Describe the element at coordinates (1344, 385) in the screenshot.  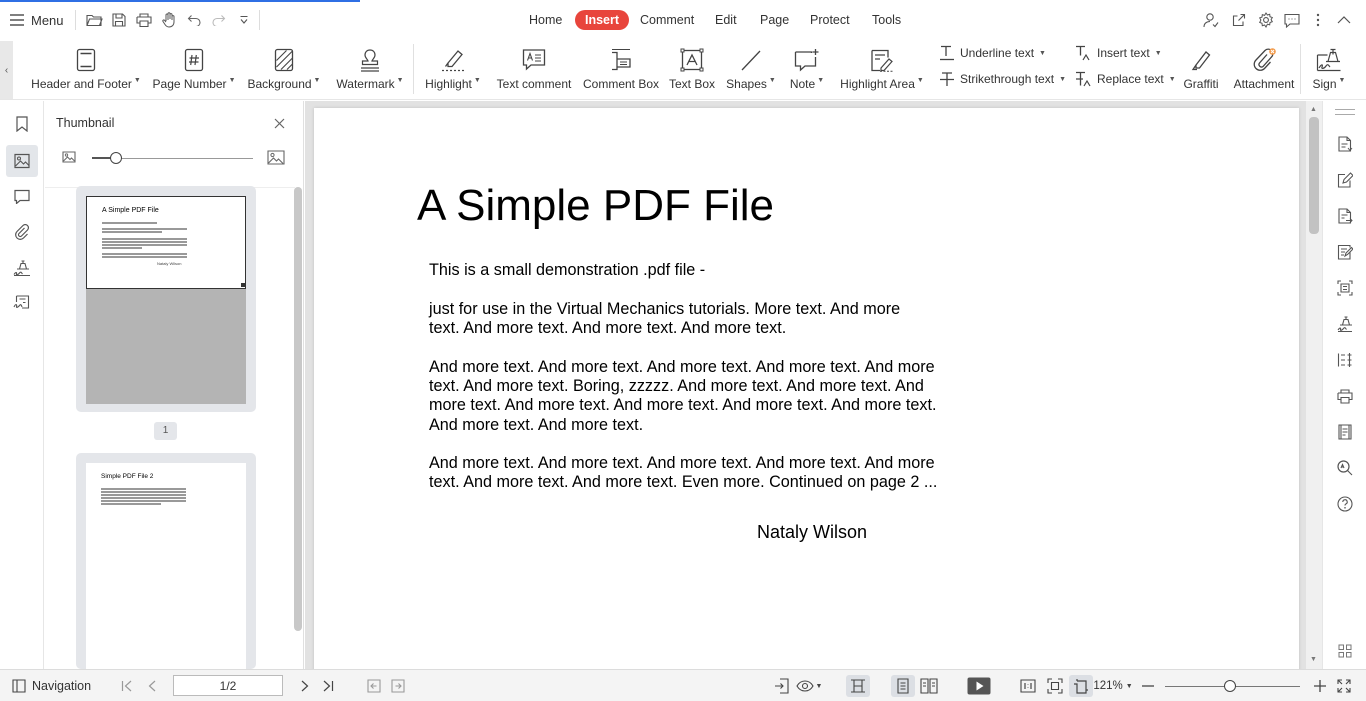
I see `right-sidebar` at that location.